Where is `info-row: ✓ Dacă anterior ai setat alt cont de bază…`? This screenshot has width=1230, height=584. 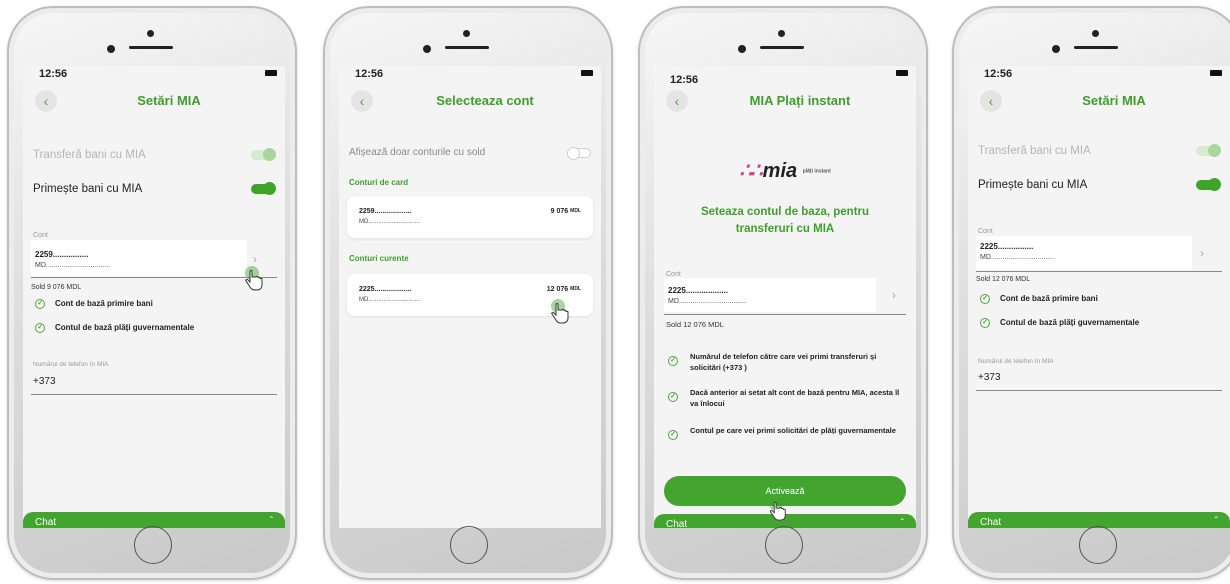
info-row: ✓ Dacă anterior ai setat alt cont de bază… is located at coordinates (786, 399).